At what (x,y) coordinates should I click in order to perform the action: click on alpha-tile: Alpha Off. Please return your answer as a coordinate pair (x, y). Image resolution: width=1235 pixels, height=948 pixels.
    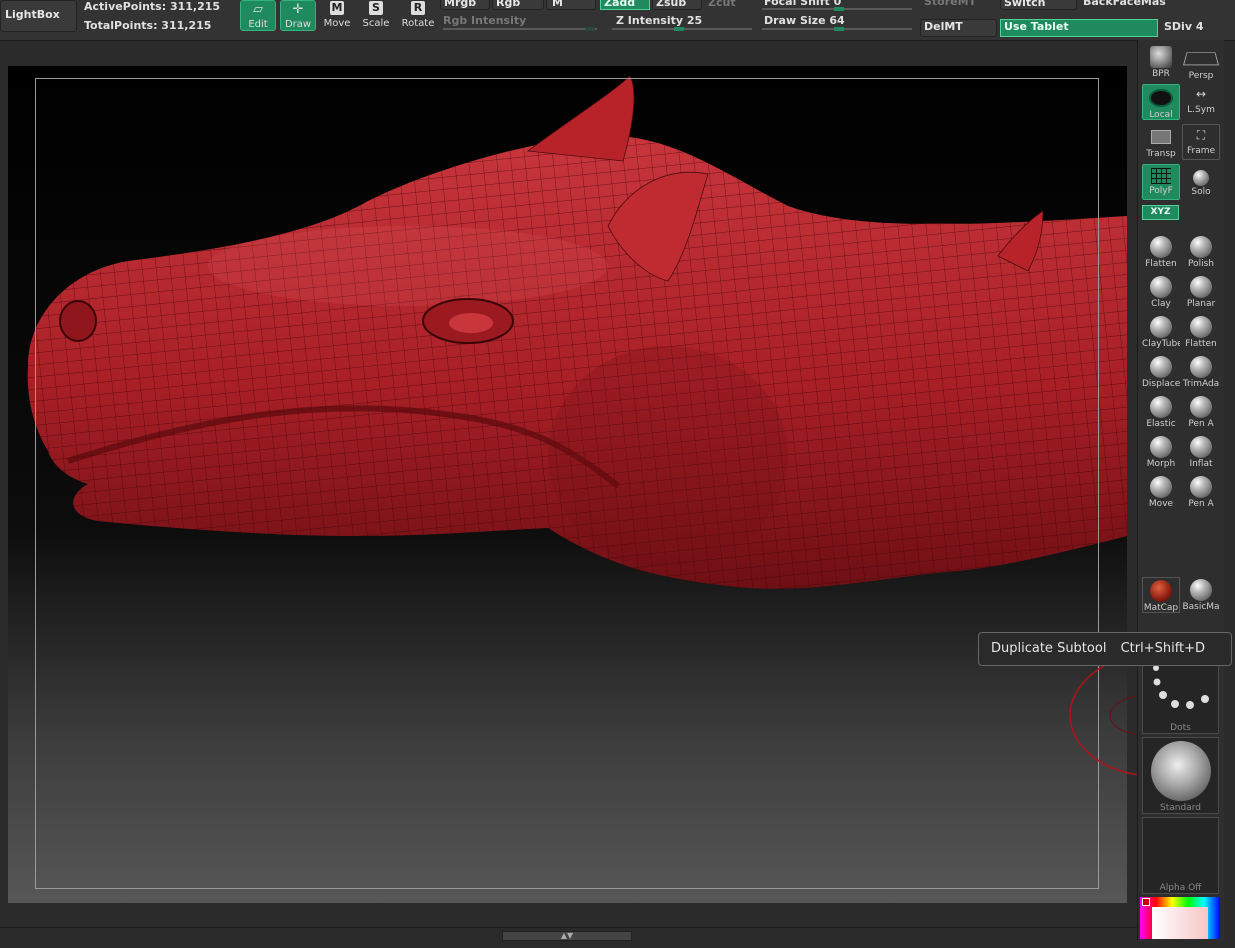
    Looking at the image, I should click on (1180, 855).